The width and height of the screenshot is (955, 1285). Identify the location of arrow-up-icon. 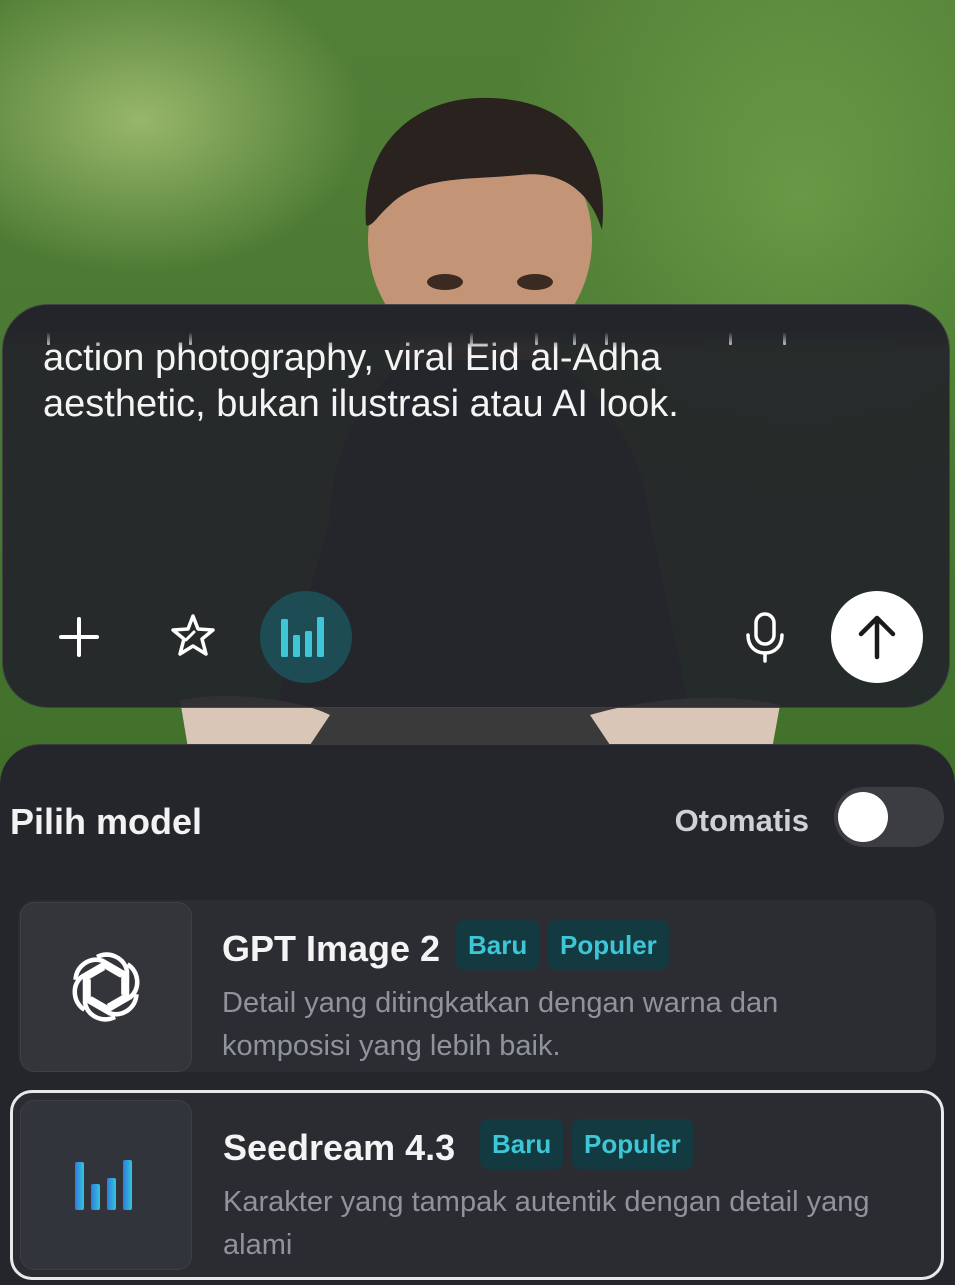
(877, 637).